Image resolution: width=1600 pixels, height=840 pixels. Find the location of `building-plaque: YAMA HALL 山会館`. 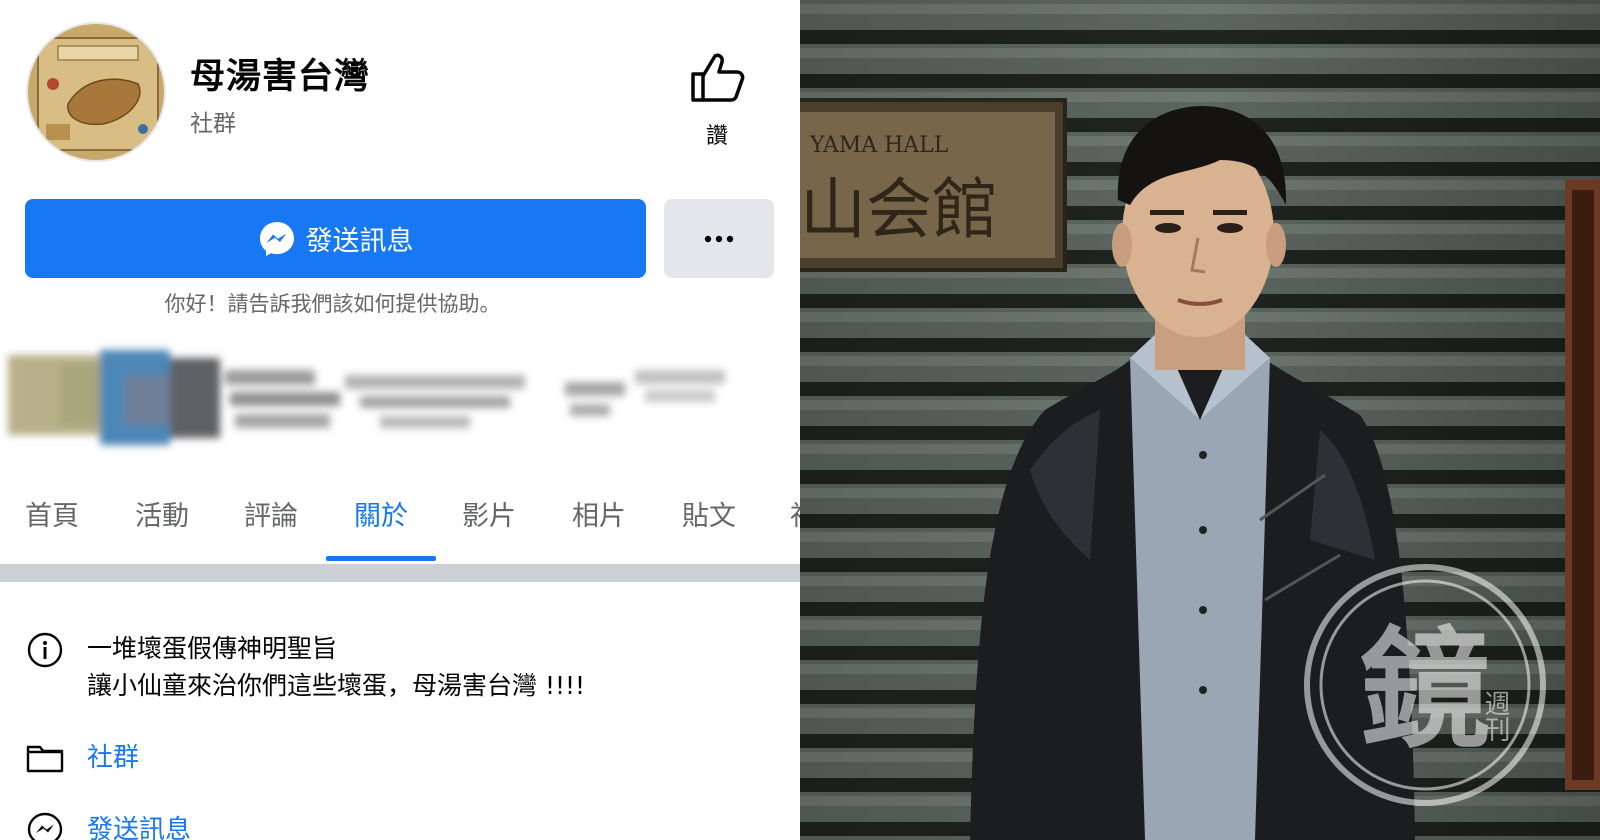

building-plaque: YAMA HALL 山会館 is located at coordinates (933, 185).